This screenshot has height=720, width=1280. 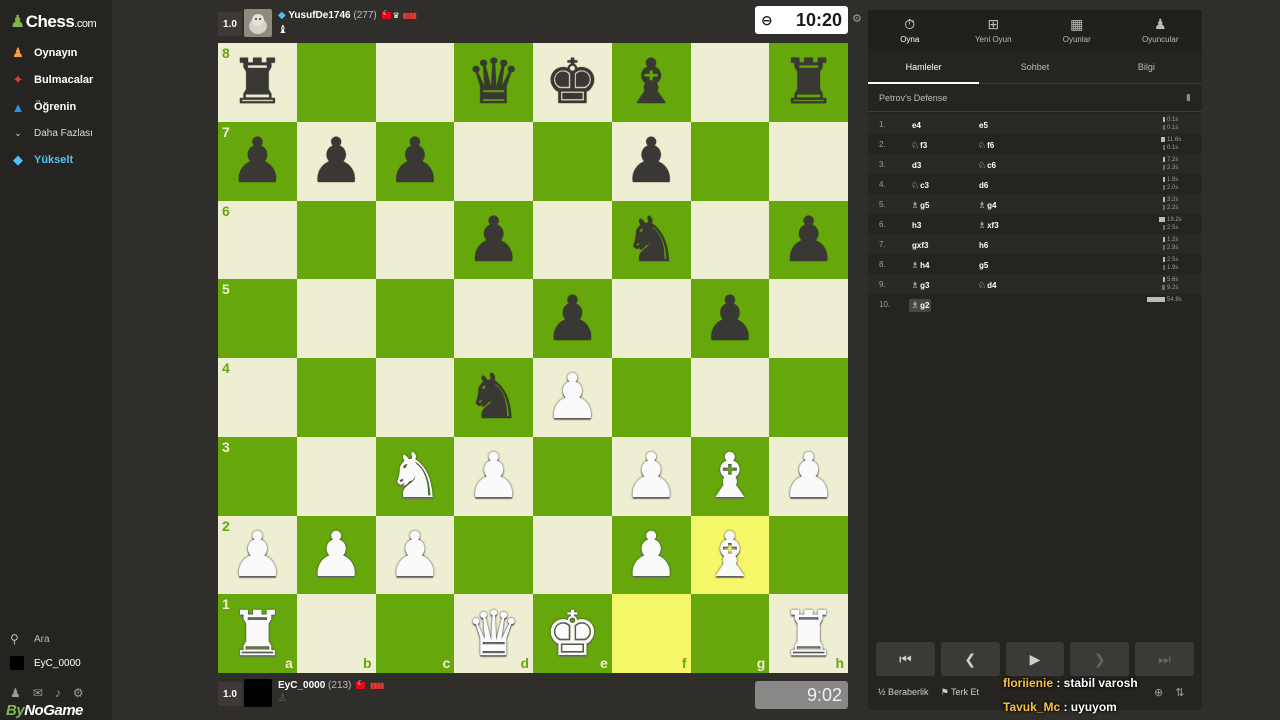 What do you see at coordinates (56, 133) in the screenshot?
I see `sidebar-item-more: ⌄ Daha Fazlası` at bounding box center [56, 133].